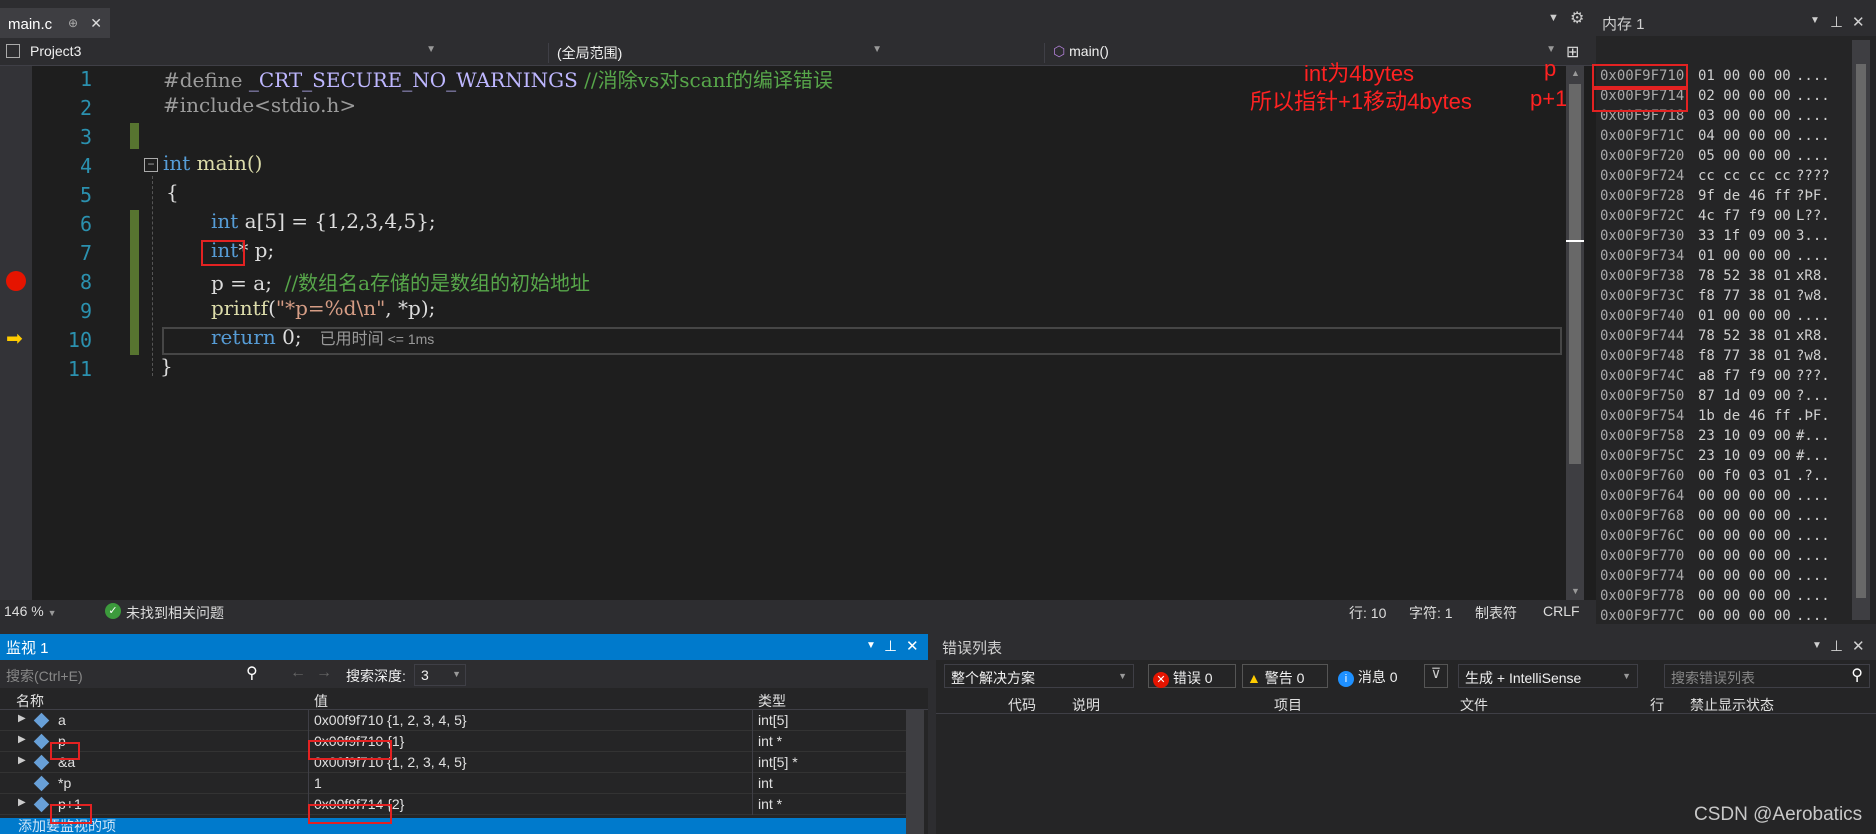  Describe the element at coordinates (350, 814) in the screenshot. I see `highlight-box-p1-value` at that location.